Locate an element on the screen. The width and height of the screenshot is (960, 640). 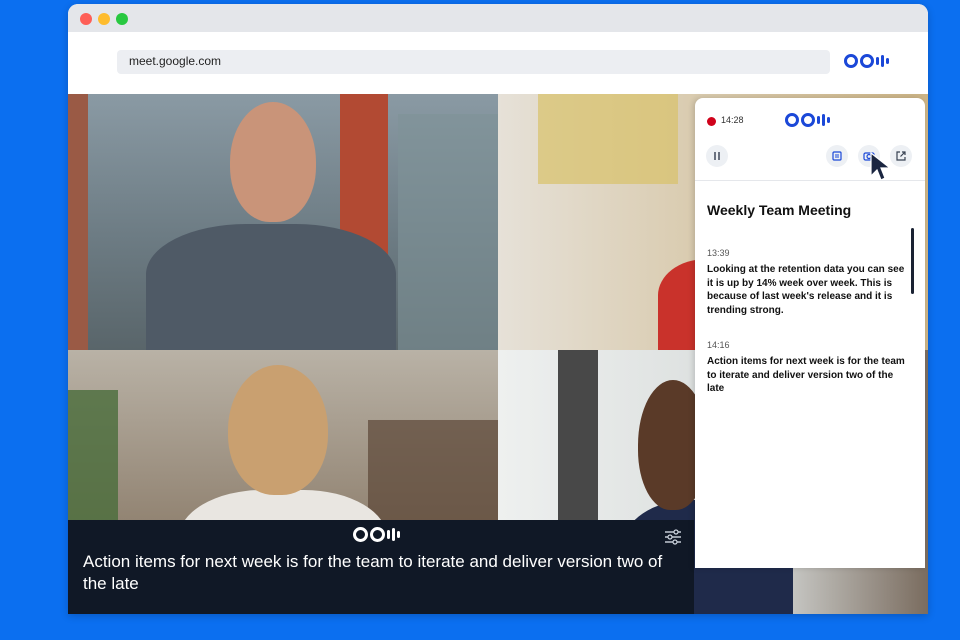
panel-divider is located at coordinates (810, 180).